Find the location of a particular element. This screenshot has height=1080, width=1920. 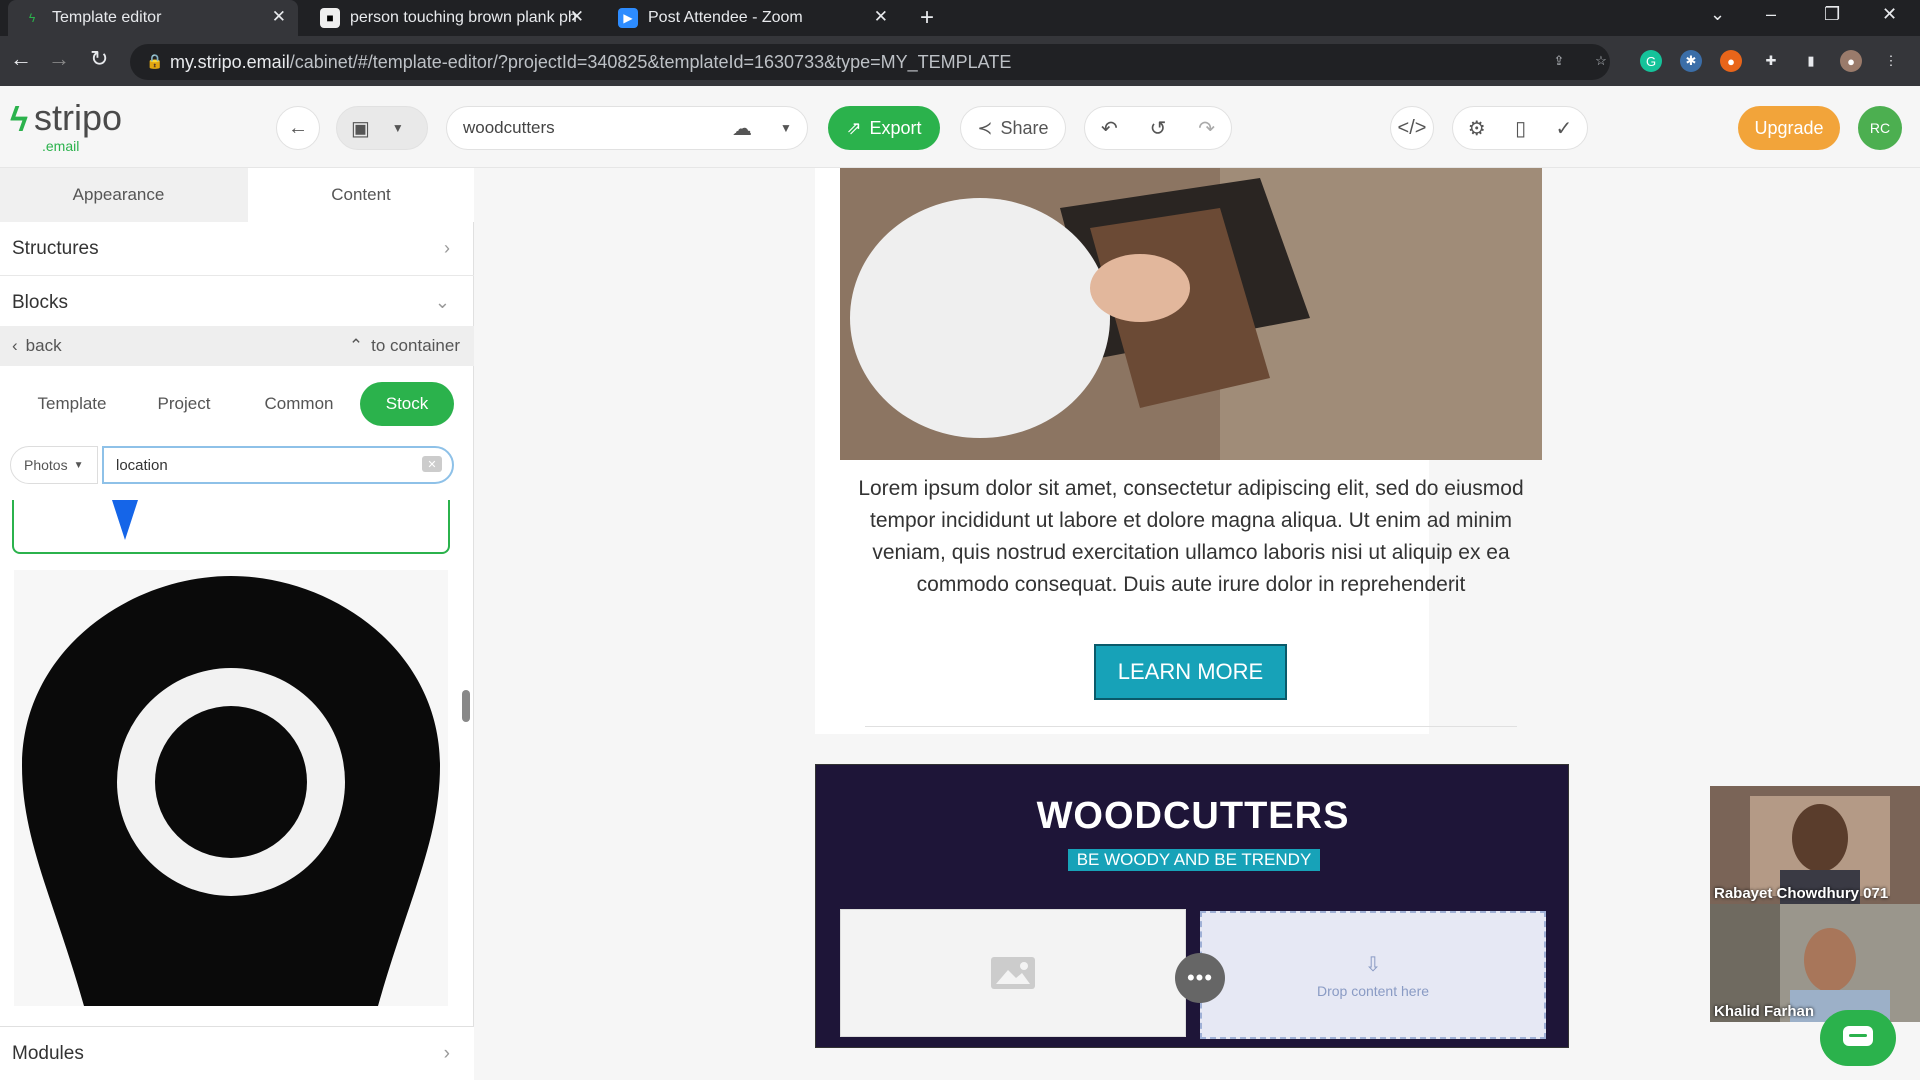

lock-icon: 🔒 is located at coordinates (155, 61).